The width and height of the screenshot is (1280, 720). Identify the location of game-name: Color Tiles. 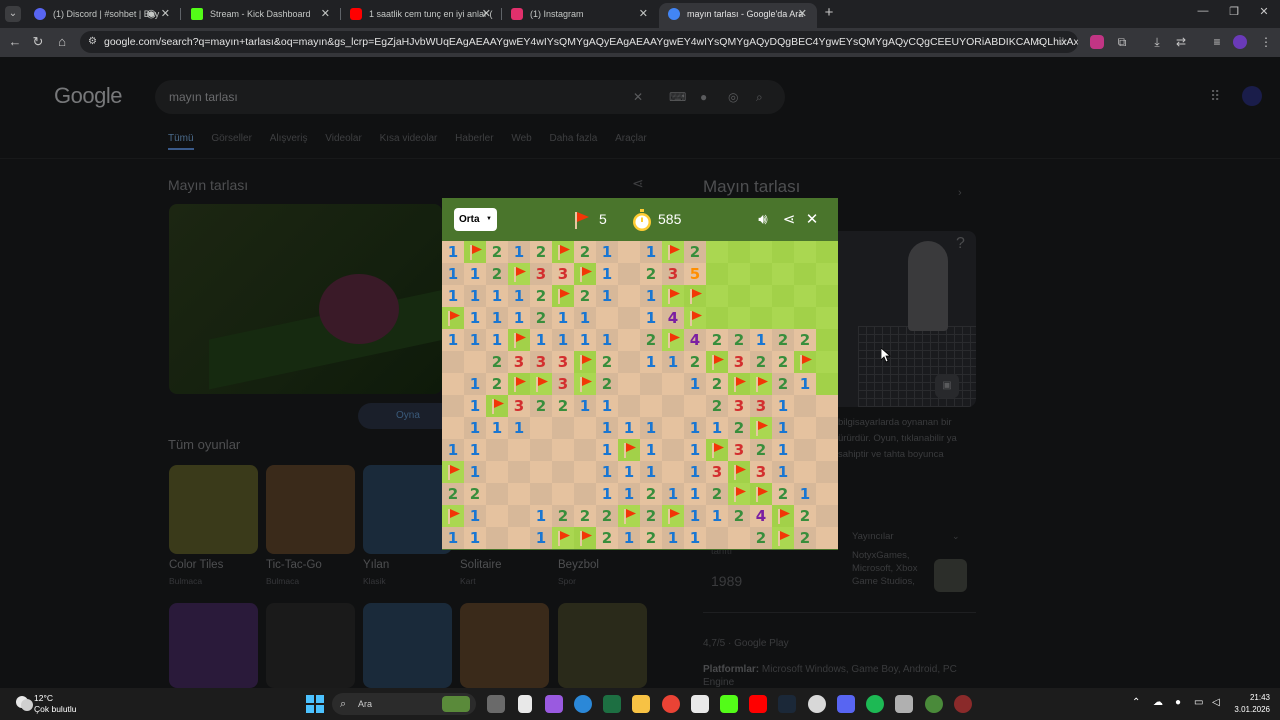
(196, 565).